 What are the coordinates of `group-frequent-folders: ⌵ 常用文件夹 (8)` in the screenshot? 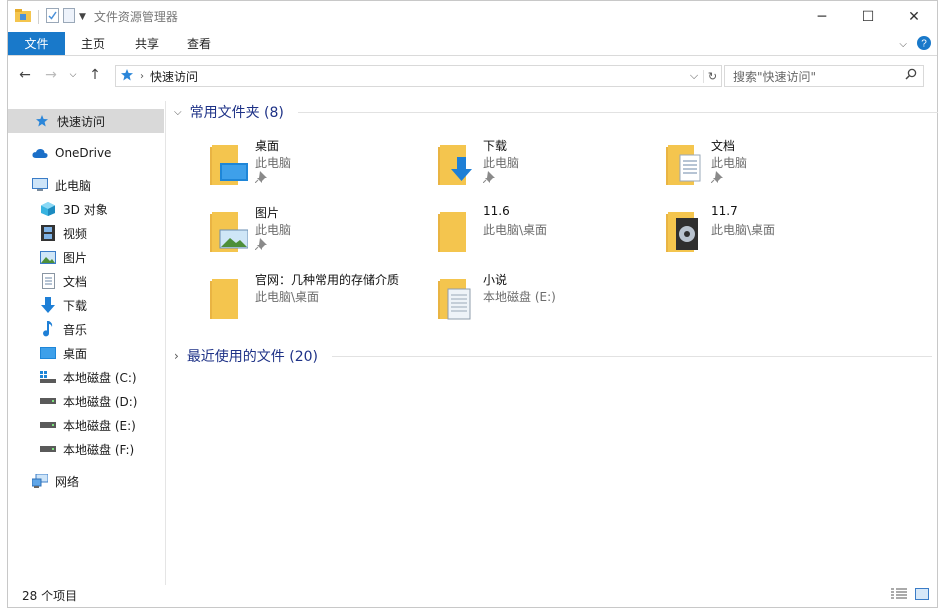 It's located at (556, 112).